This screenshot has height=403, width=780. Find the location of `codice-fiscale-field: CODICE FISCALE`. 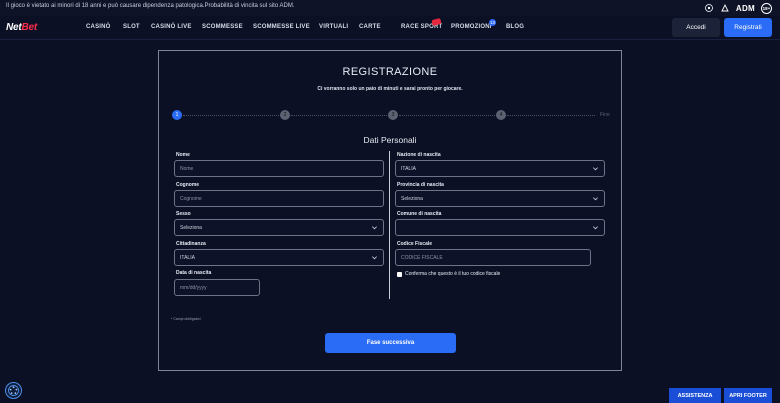

codice-fiscale-field: CODICE FISCALE is located at coordinates (493, 257).